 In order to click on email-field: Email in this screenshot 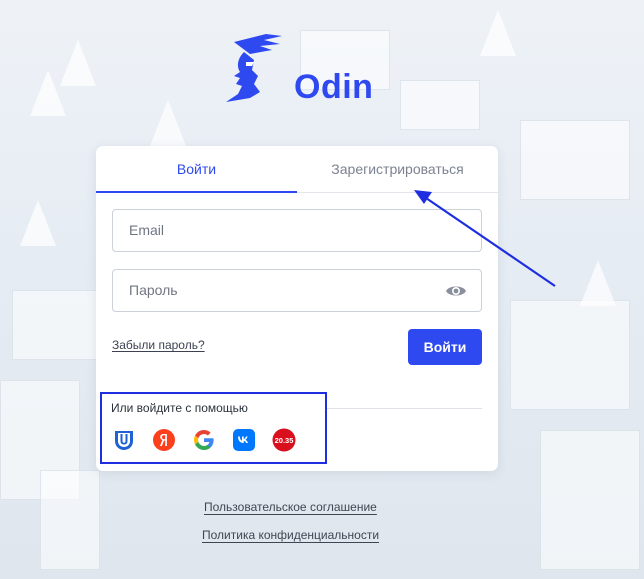, I will do `click(297, 230)`.